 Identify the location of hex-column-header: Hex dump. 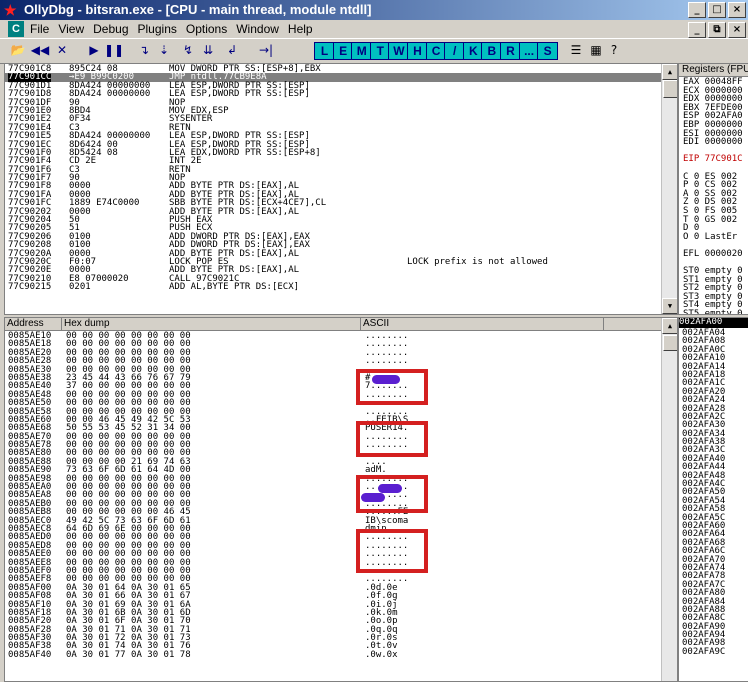
(211, 324).